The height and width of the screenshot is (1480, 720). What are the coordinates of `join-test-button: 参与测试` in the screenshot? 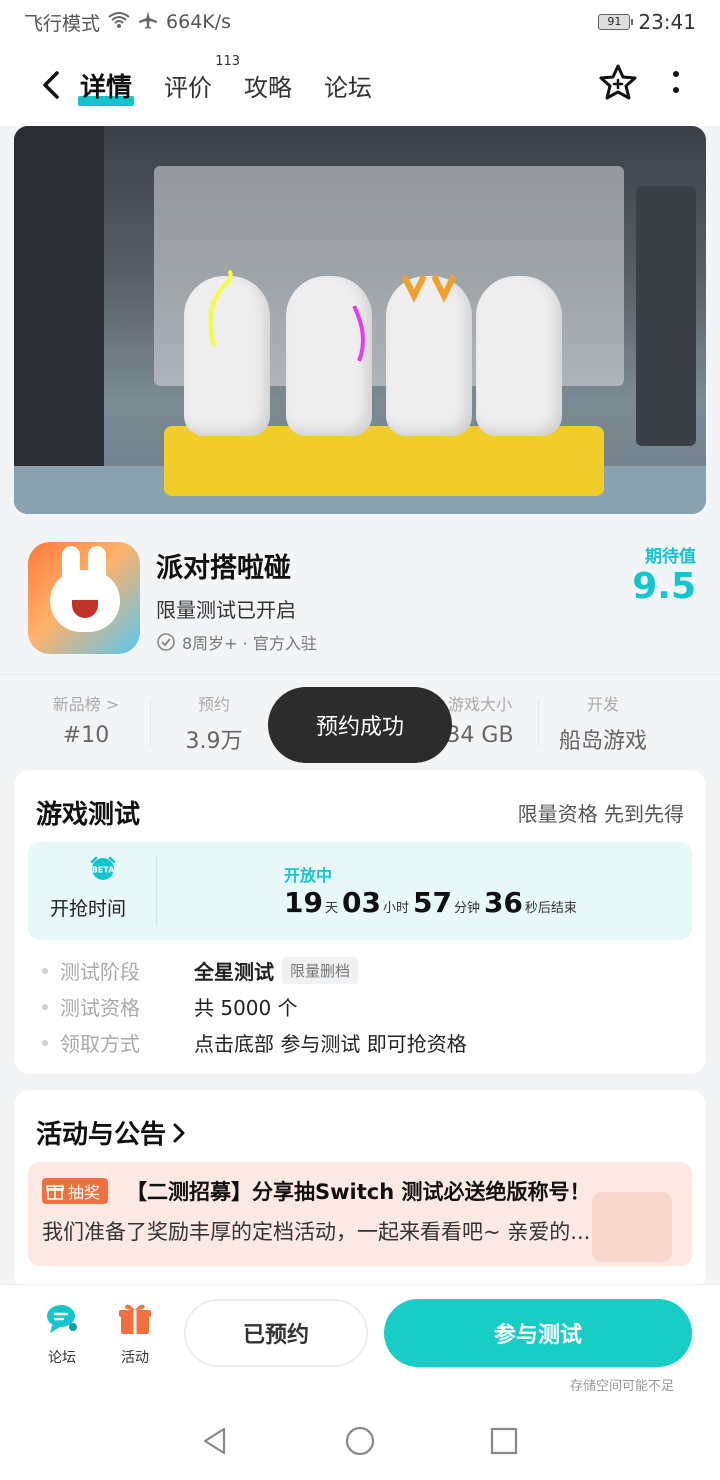 It's located at (538, 1333).